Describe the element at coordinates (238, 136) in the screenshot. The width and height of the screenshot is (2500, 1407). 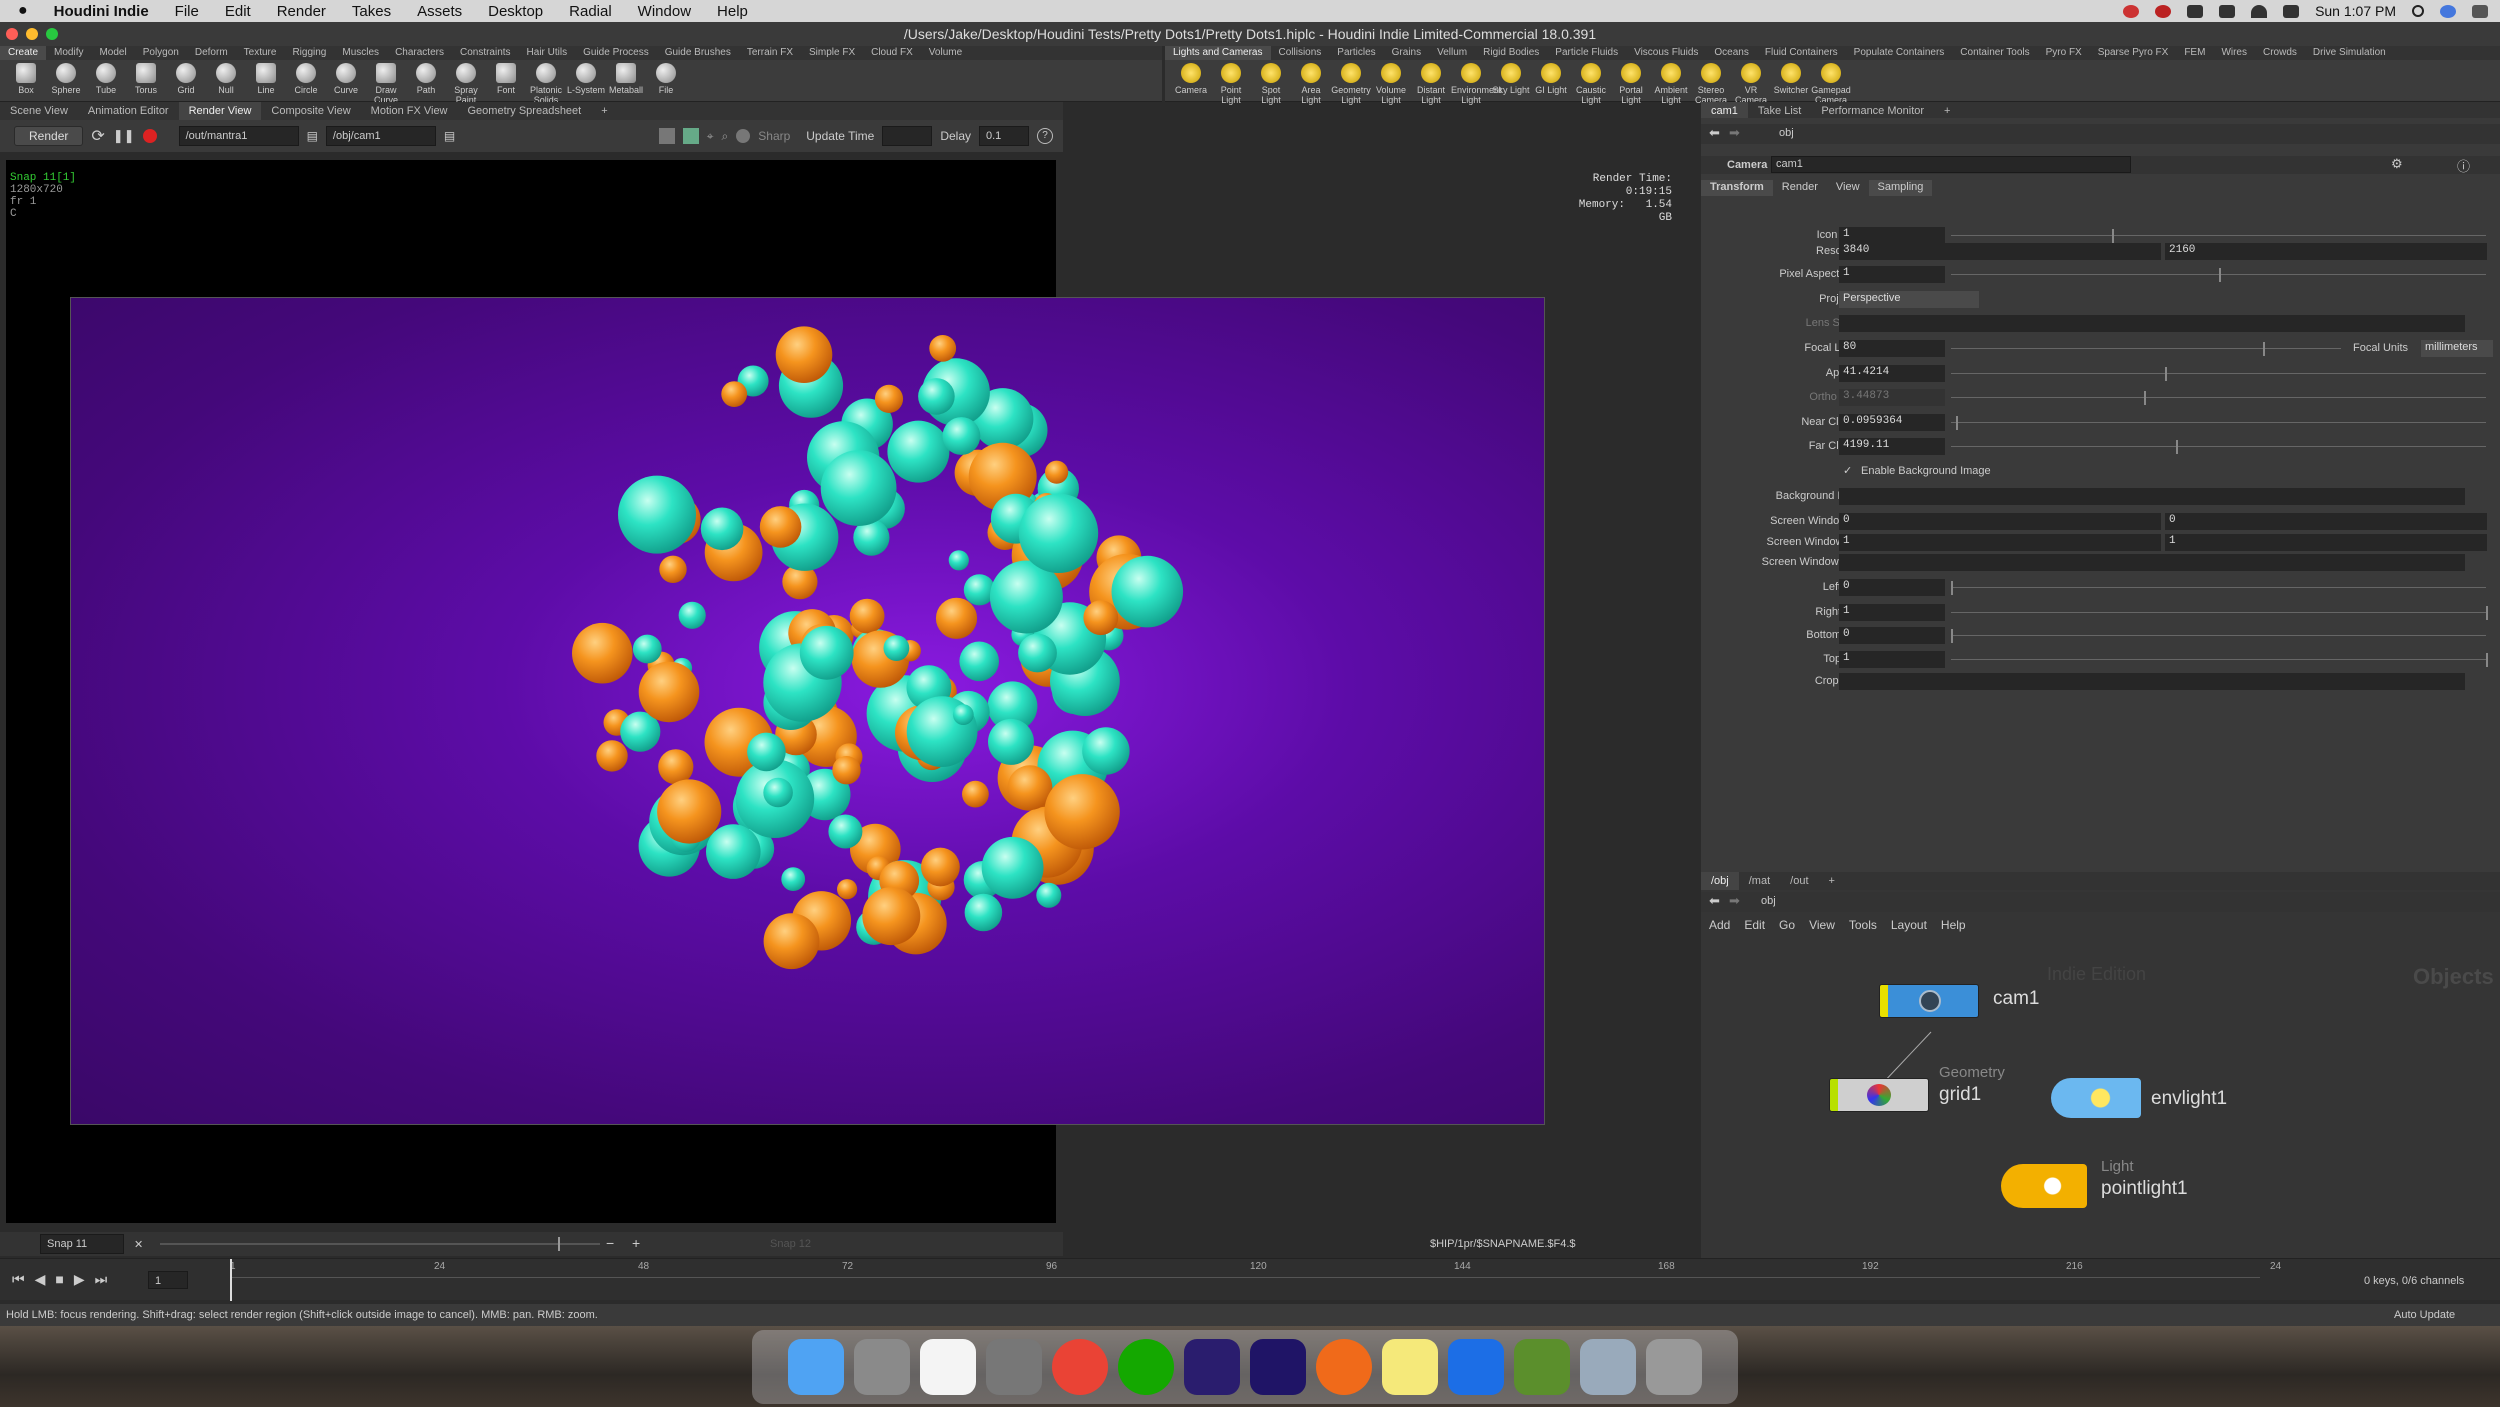
I see `output-driver-field: /out/mantra1` at that location.